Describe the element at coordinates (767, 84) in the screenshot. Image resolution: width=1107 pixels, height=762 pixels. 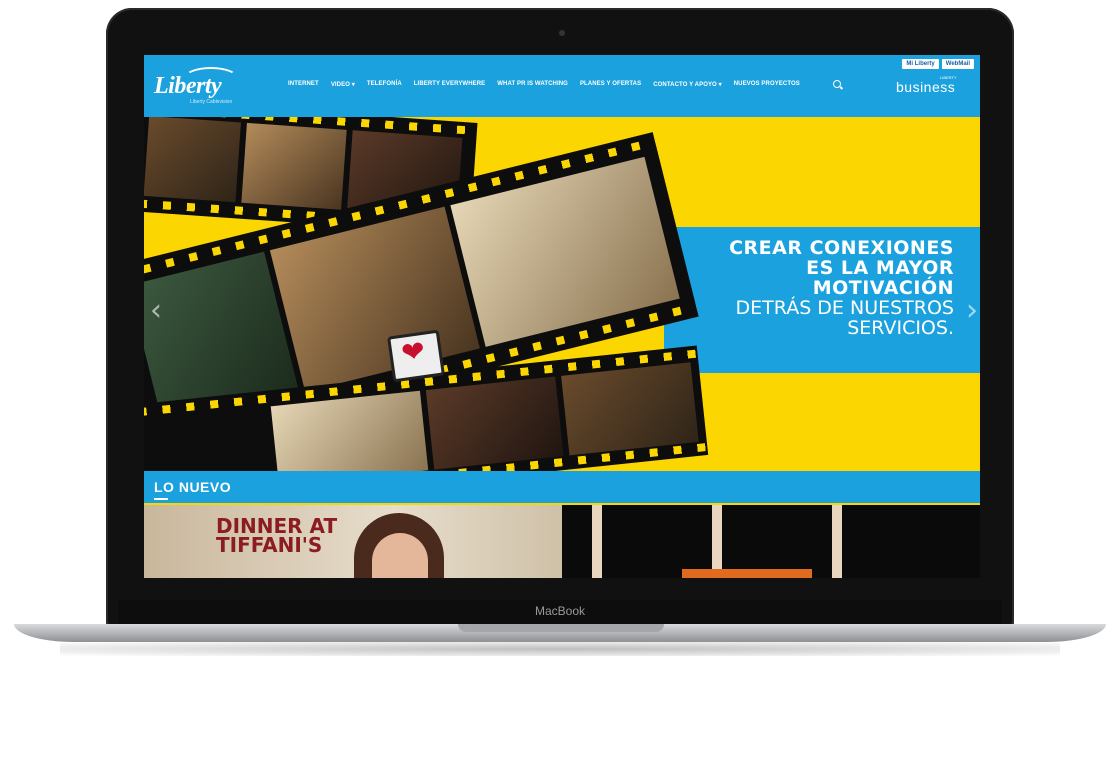
I see `nav-nuevos-proyectos: NUEVOS PROYECTOS` at that location.